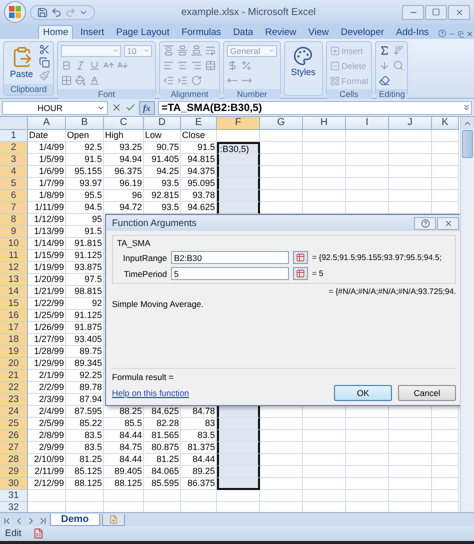  I want to click on row-header: 27, so click(14, 448).